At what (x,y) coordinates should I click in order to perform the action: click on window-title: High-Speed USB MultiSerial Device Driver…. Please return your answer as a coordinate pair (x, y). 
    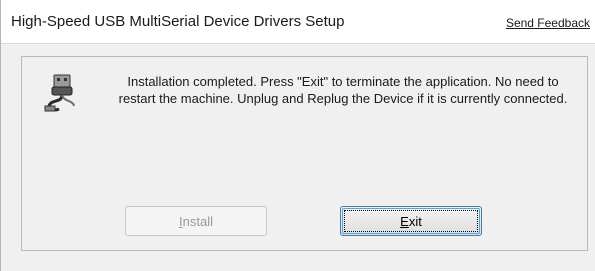
    Looking at the image, I should click on (178, 21).